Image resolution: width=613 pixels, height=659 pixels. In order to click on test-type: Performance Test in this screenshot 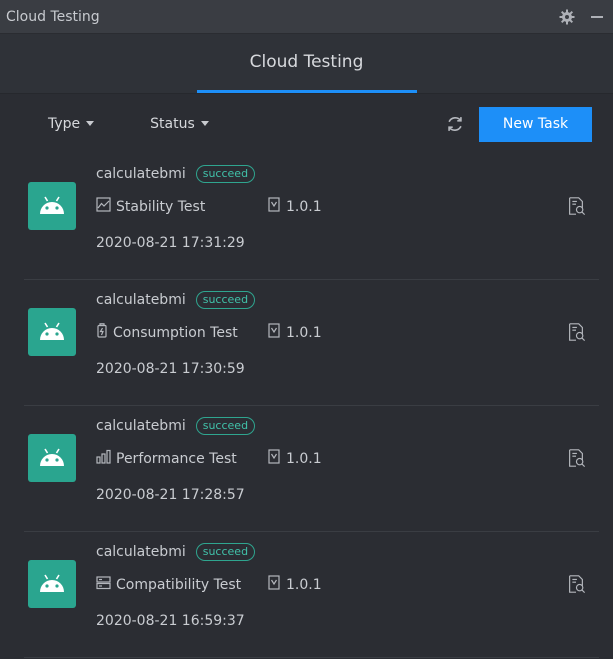, I will do `click(182, 458)`.